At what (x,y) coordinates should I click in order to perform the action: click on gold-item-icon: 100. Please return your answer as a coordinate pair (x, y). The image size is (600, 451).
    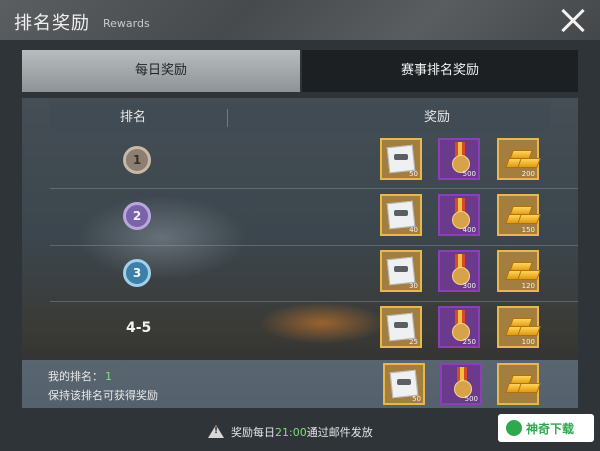
    Looking at the image, I should click on (519, 327).